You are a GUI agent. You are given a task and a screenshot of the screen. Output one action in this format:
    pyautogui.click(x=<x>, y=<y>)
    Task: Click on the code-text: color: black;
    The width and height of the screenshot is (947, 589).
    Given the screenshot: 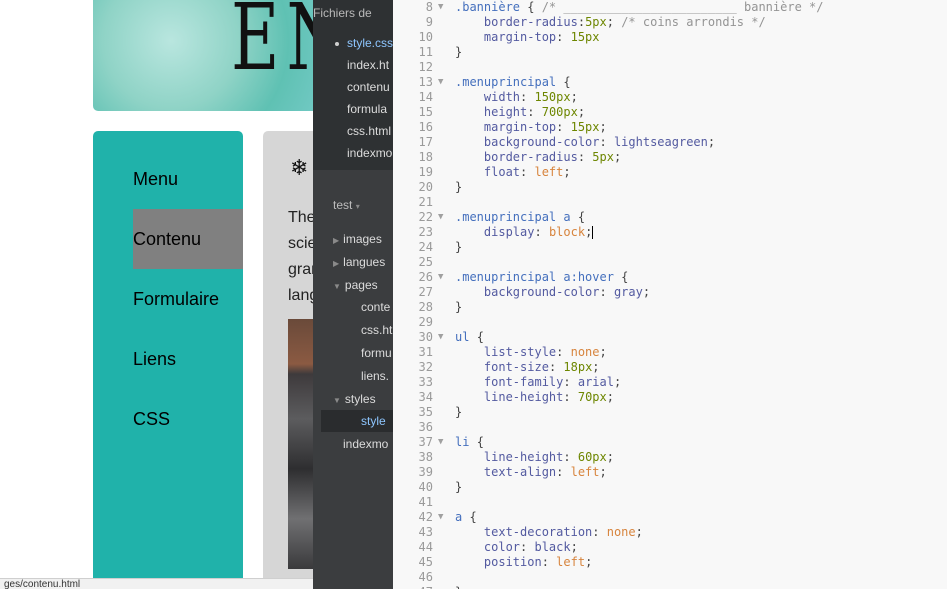 What is the action you would take?
    pyautogui.click(x=530, y=547)
    